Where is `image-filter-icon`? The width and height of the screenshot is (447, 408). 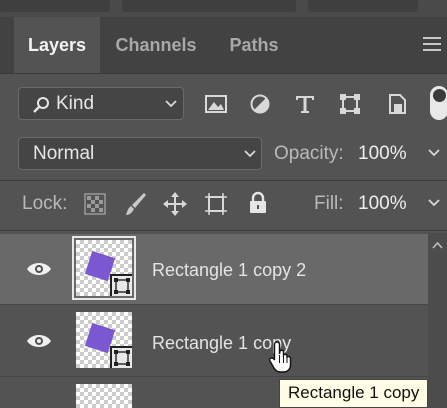
image-filter-icon is located at coordinates (216, 104).